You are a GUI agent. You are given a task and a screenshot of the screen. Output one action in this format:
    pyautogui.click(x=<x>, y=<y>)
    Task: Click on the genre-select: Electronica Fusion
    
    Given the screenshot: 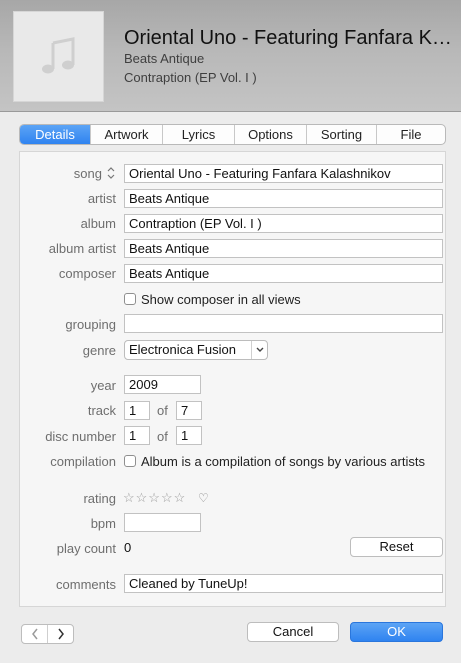 What is the action you would take?
    pyautogui.click(x=196, y=350)
    